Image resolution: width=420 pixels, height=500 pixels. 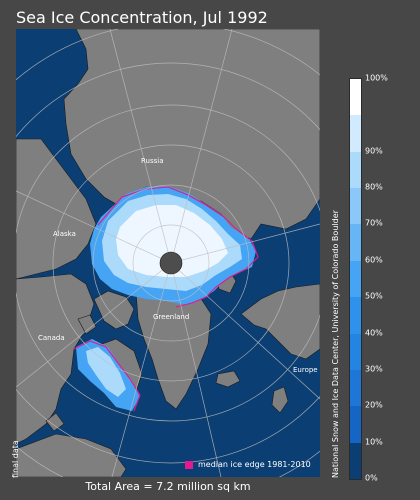 I want to click on label-russia: Russia, so click(x=152, y=161).